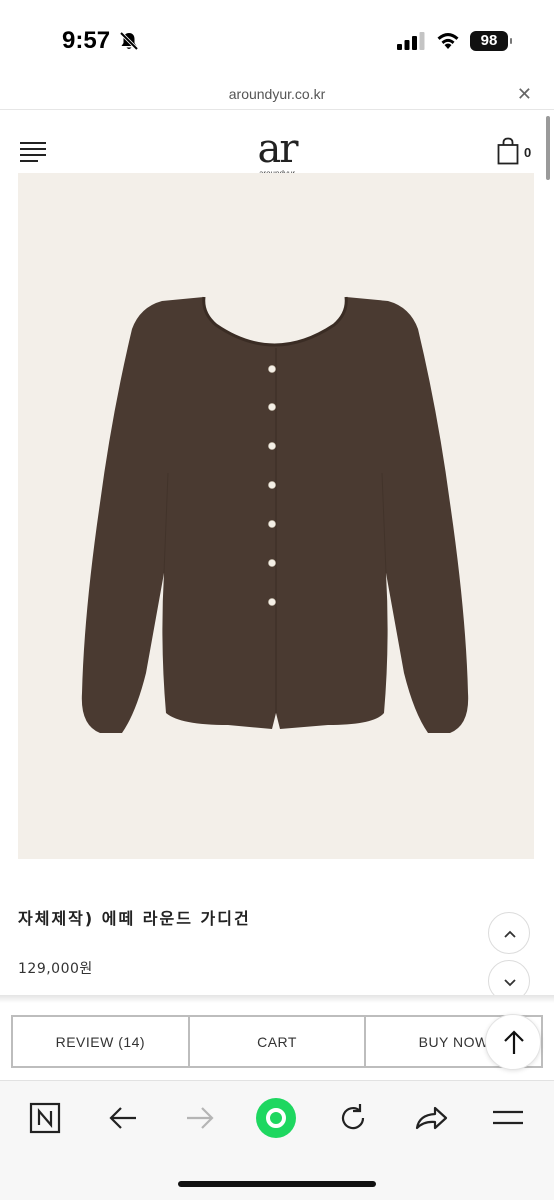 The width and height of the screenshot is (554, 1200). Describe the element at coordinates (448, 41) in the screenshot. I see `wifi-icon` at that location.